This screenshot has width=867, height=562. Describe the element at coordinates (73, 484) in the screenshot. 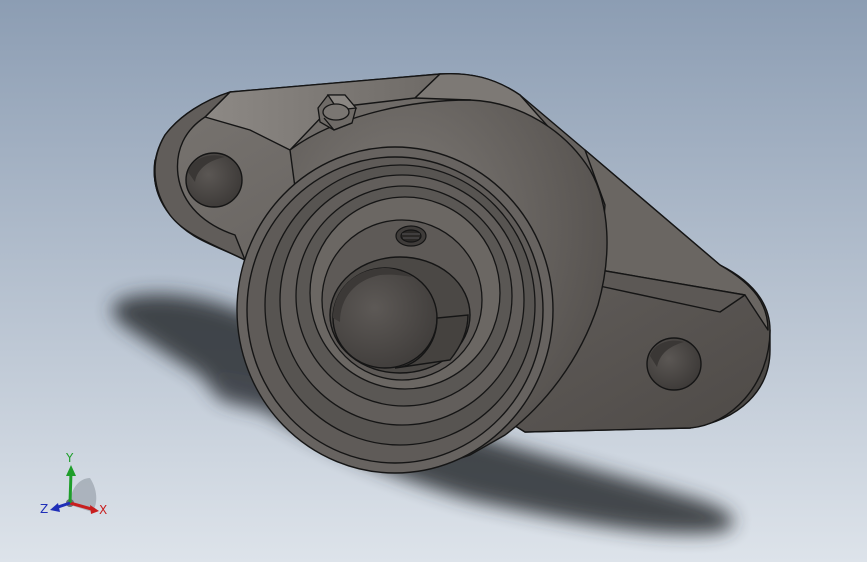

I see `orientation-triad: X Y Z` at that location.